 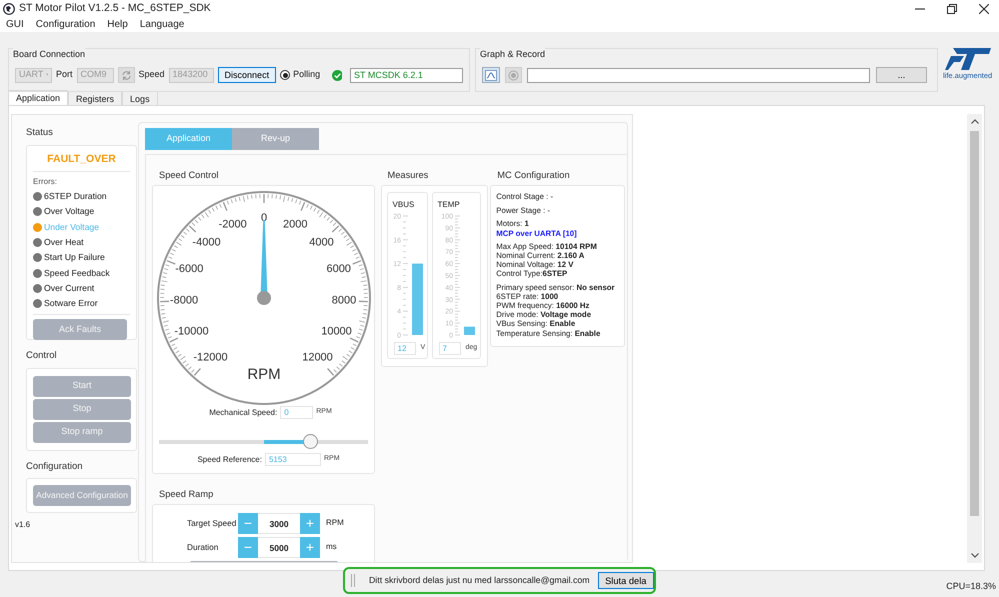 What do you see at coordinates (408, 175) in the screenshot?
I see `section-title: Measures` at bounding box center [408, 175].